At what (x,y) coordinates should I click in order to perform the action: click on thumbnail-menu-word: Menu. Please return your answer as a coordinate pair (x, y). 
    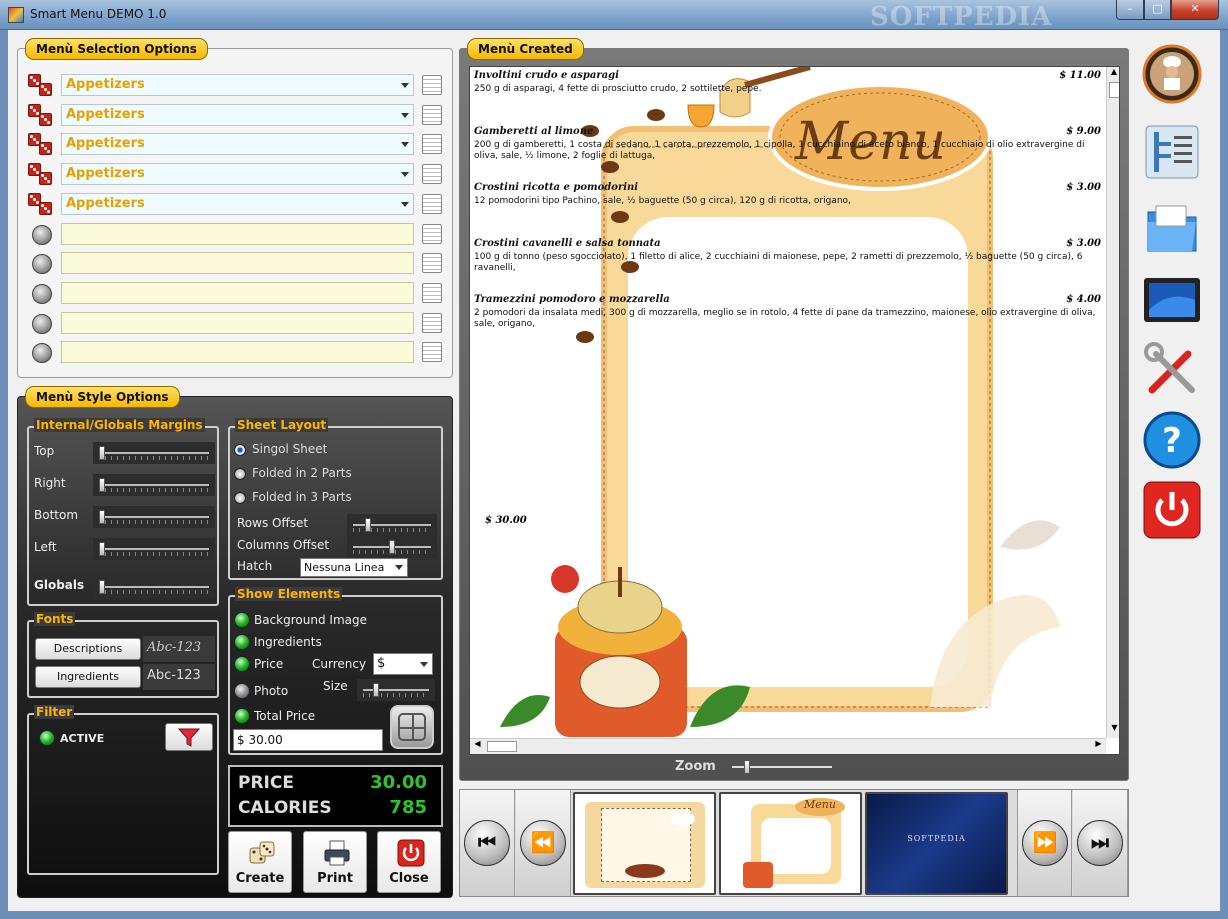
    Looking at the image, I should click on (820, 807).